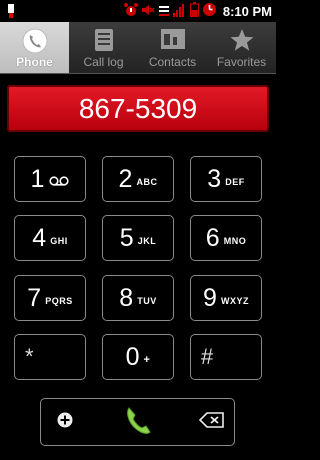 This screenshot has width=320, height=460. Describe the element at coordinates (147, 182) in the screenshot. I see `key-2-letters: ABC` at that location.